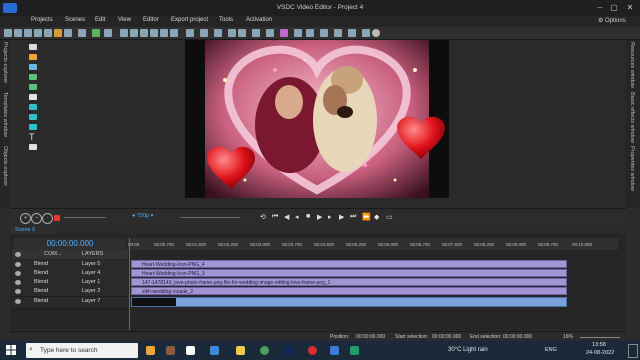 Image resolution: width=640 pixels, height=360 pixels. What do you see at coordinates (190, 350) in the screenshot?
I see `task-view-icon` at bounding box center [190, 350].